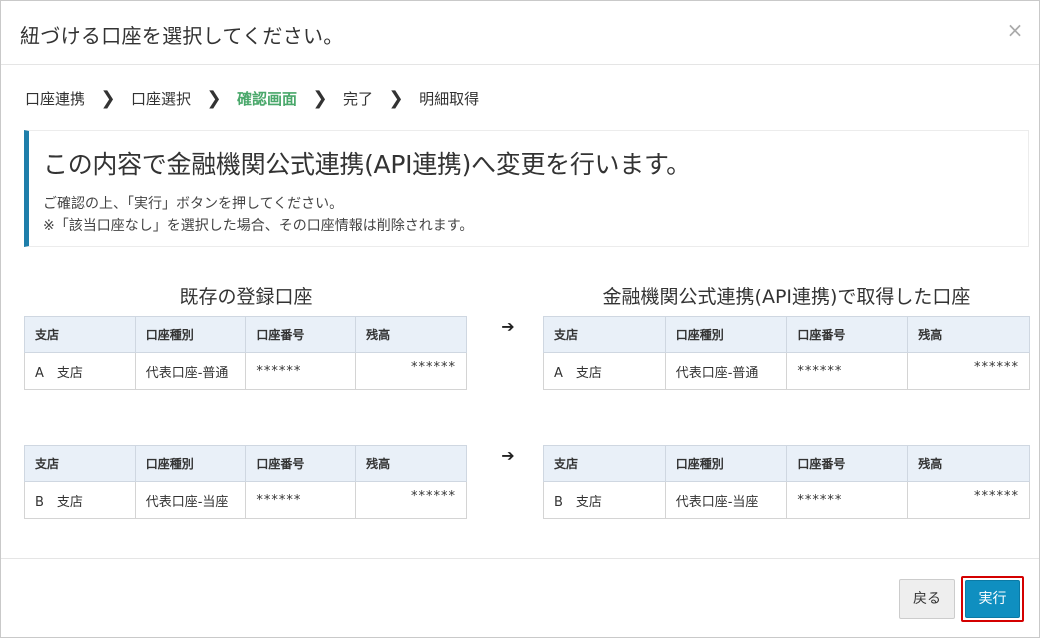 The image size is (1040, 638). Describe the element at coordinates (1015, 30) in the screenshot. I see `close-icon: ×` at that location.